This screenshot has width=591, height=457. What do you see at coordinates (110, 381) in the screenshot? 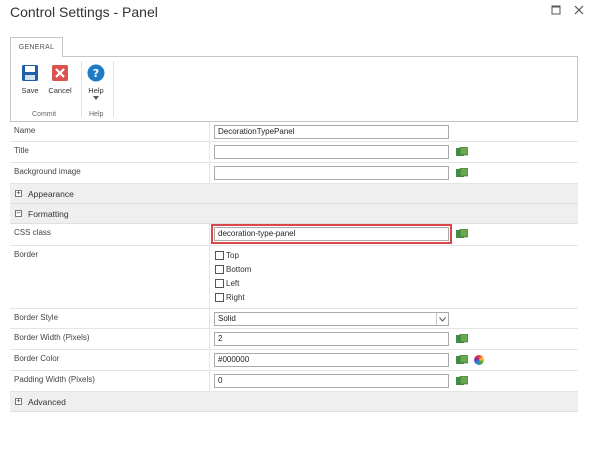
I see `padding-width-label: Padding Width (Pixels)` at bounding box center [110, 381].